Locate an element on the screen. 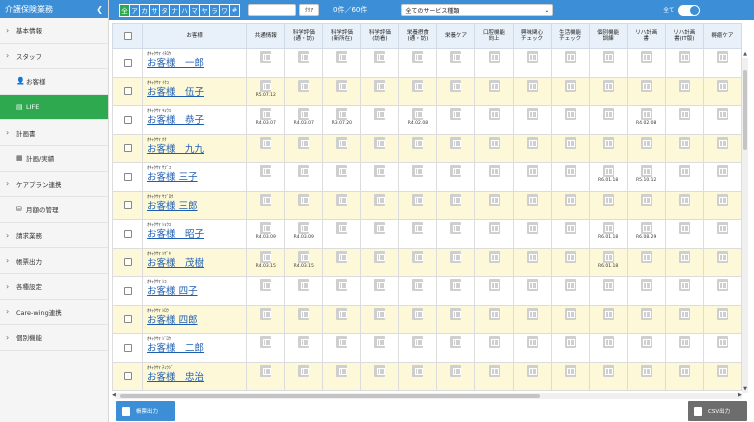 The height and width of the screenshot is (422, 754). sidebar-item-6: › ケアプラン連携 is located at coordinates (54, 185).